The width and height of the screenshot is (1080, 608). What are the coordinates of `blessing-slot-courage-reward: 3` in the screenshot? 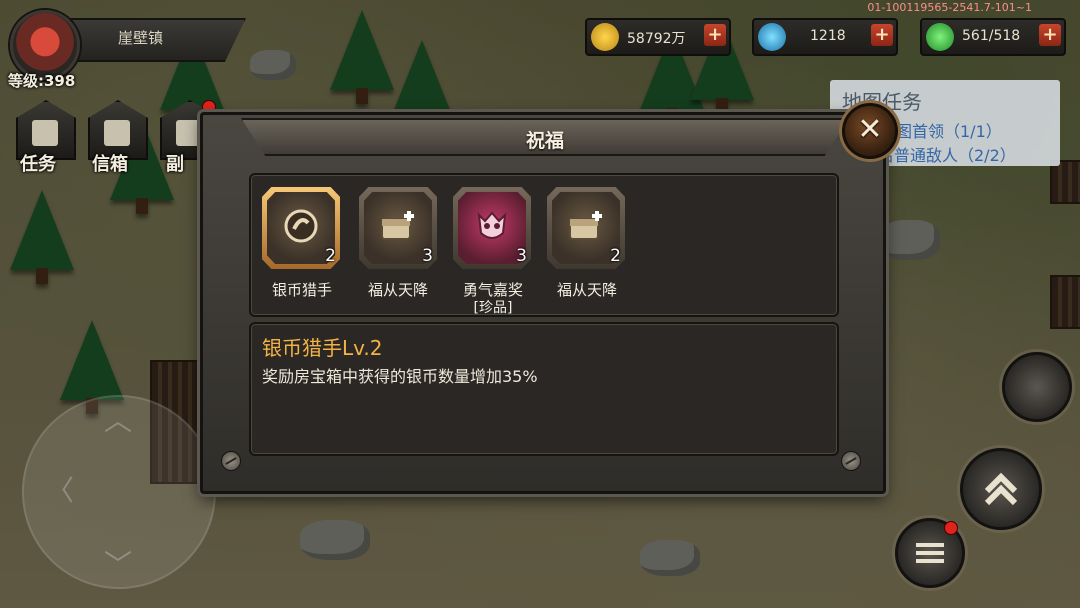 It's located at (493, 229).